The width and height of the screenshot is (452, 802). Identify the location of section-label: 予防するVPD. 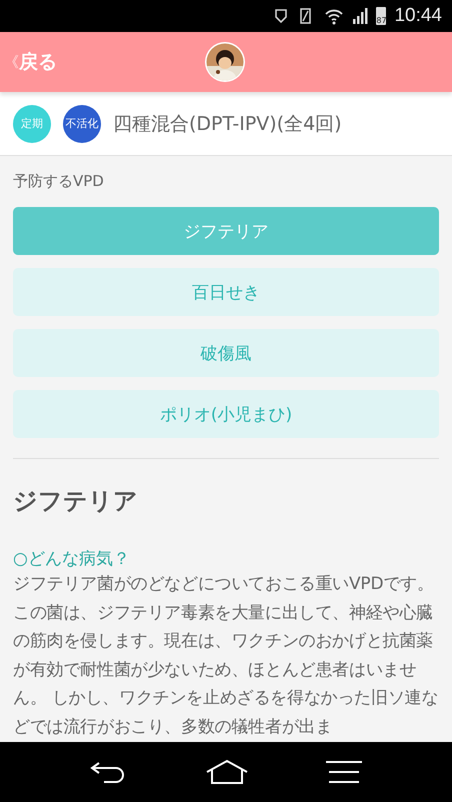
(59, 181).